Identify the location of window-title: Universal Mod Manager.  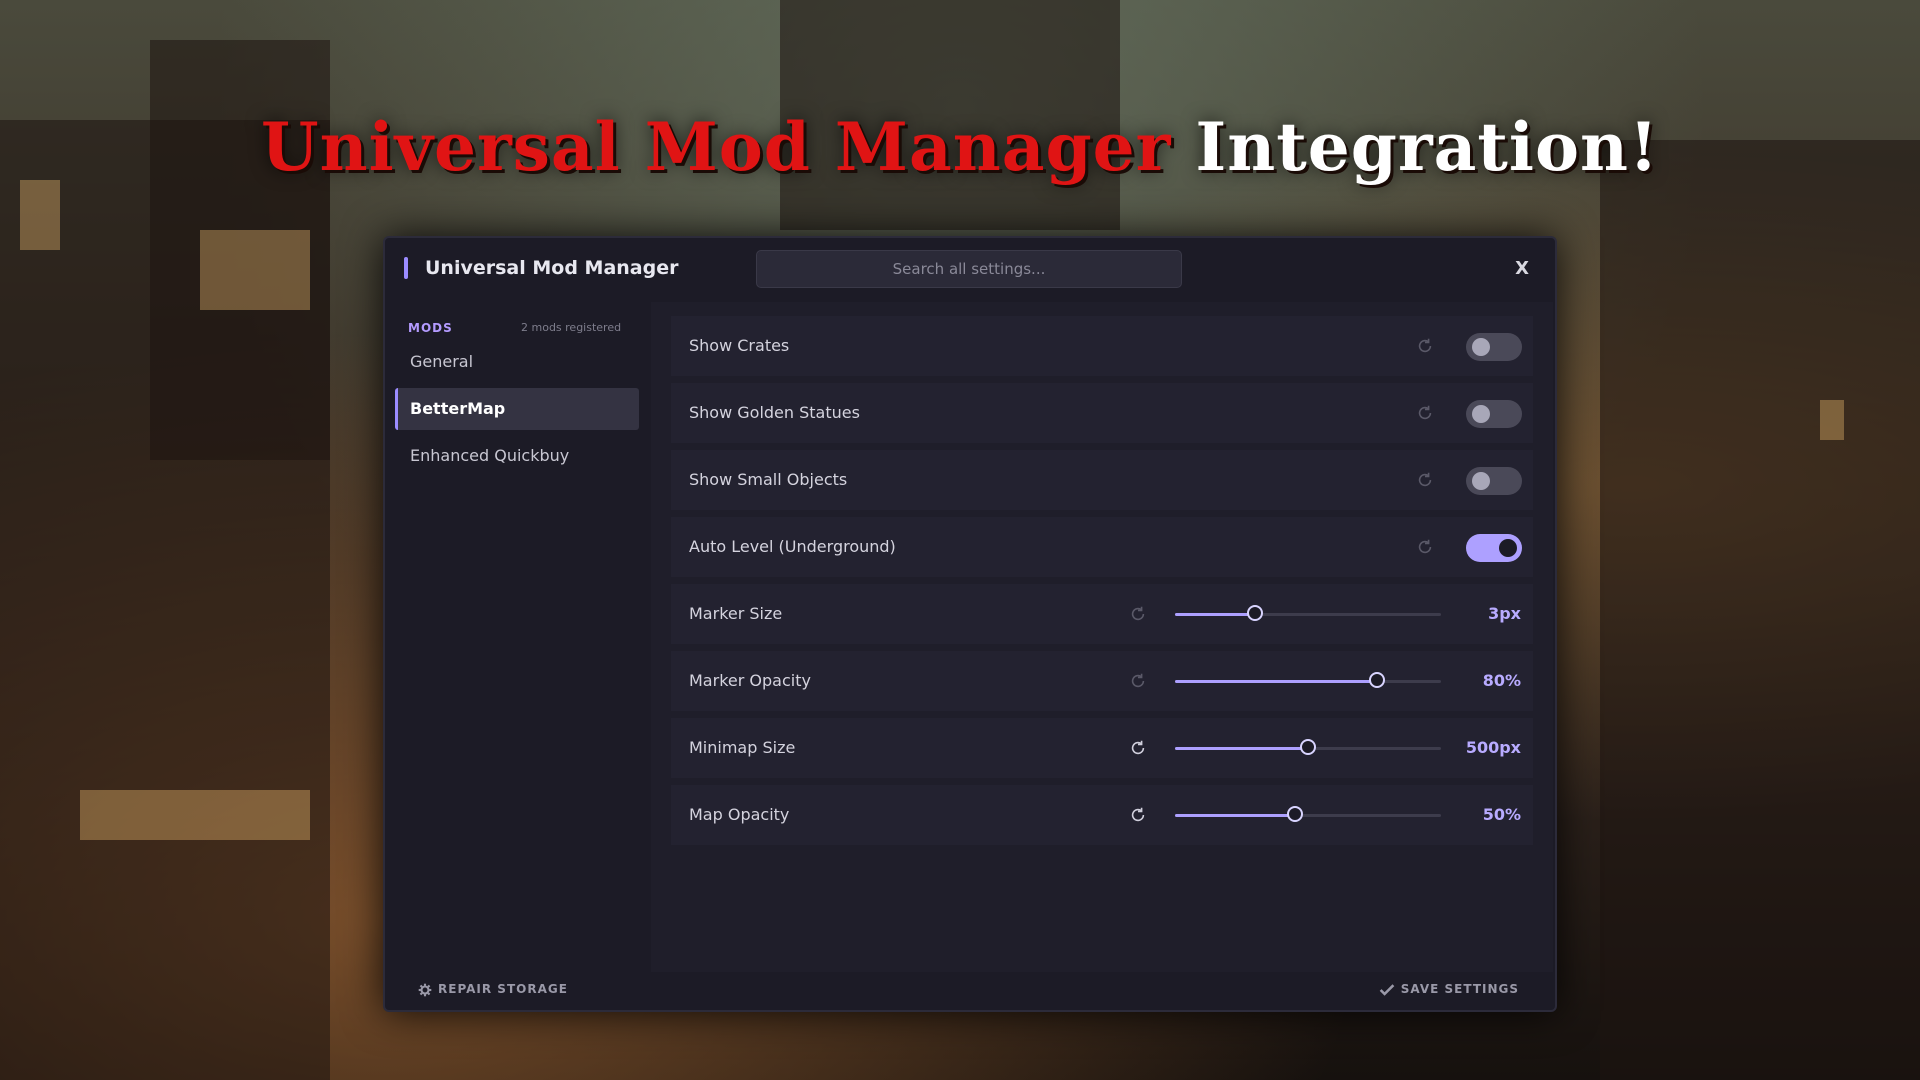
(552, 268).